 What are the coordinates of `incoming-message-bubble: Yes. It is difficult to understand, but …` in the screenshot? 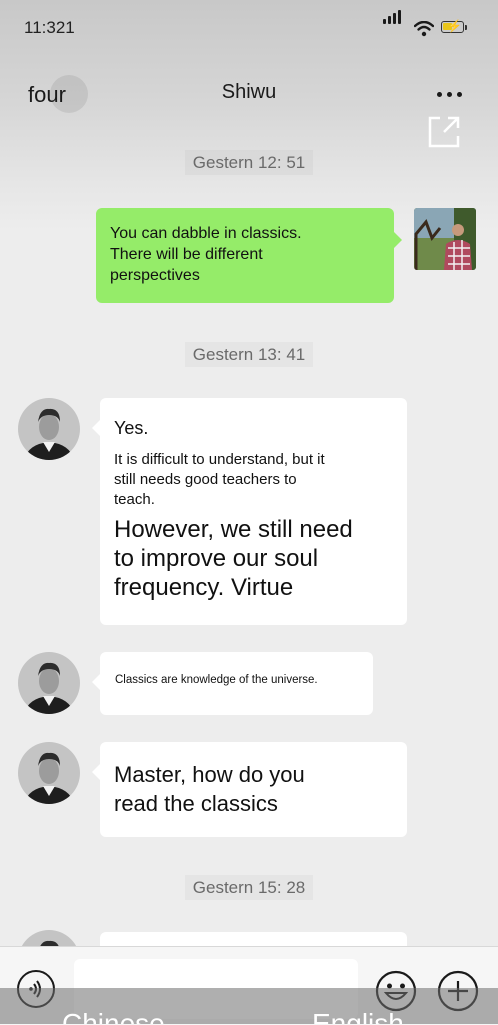 It's located at (249, 511).